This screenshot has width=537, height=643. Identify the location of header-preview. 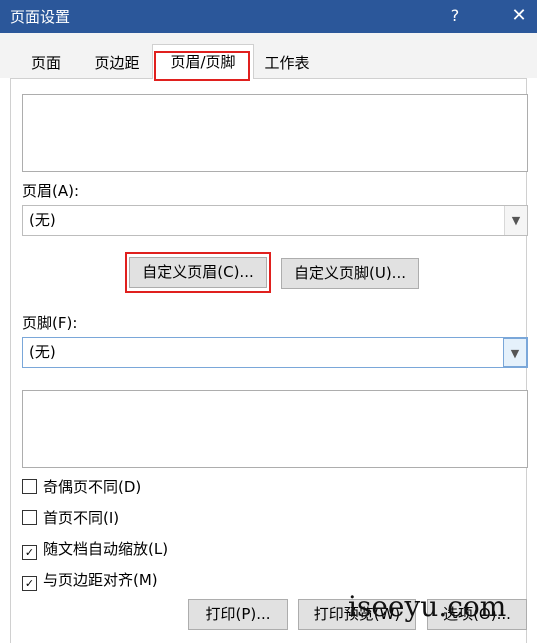
(275, 133).